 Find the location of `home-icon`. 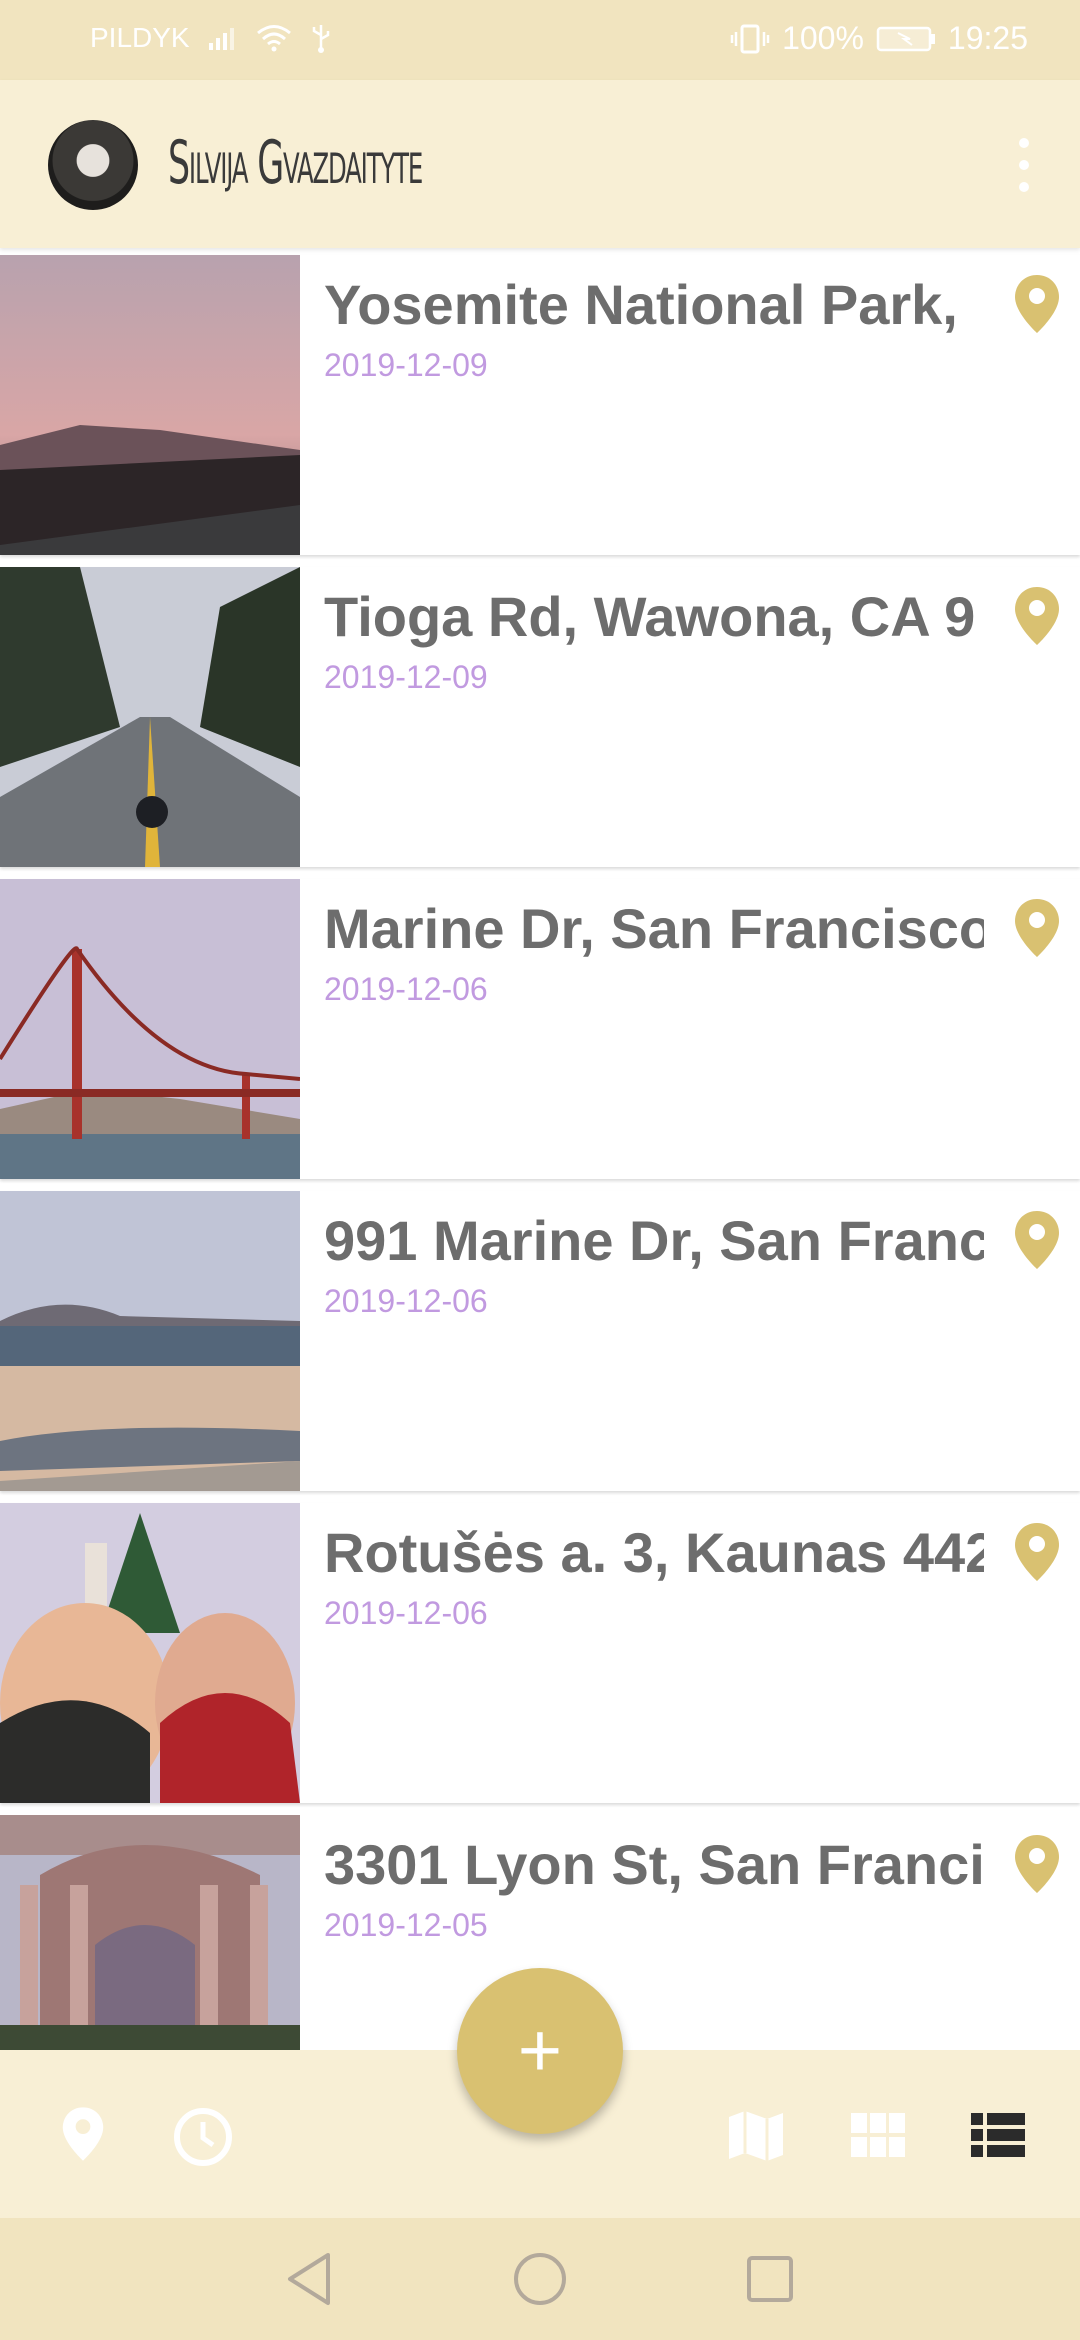

home-icon is located at coordinates (540, 2279).